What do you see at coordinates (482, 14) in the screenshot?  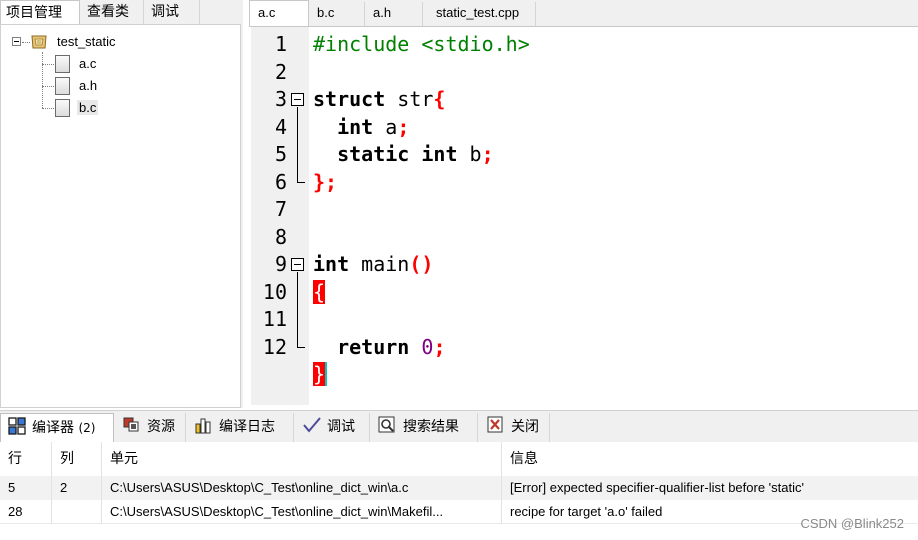 I see `tab-static-test-cpp: static_test.cpp` at bounding box center [482, 14].